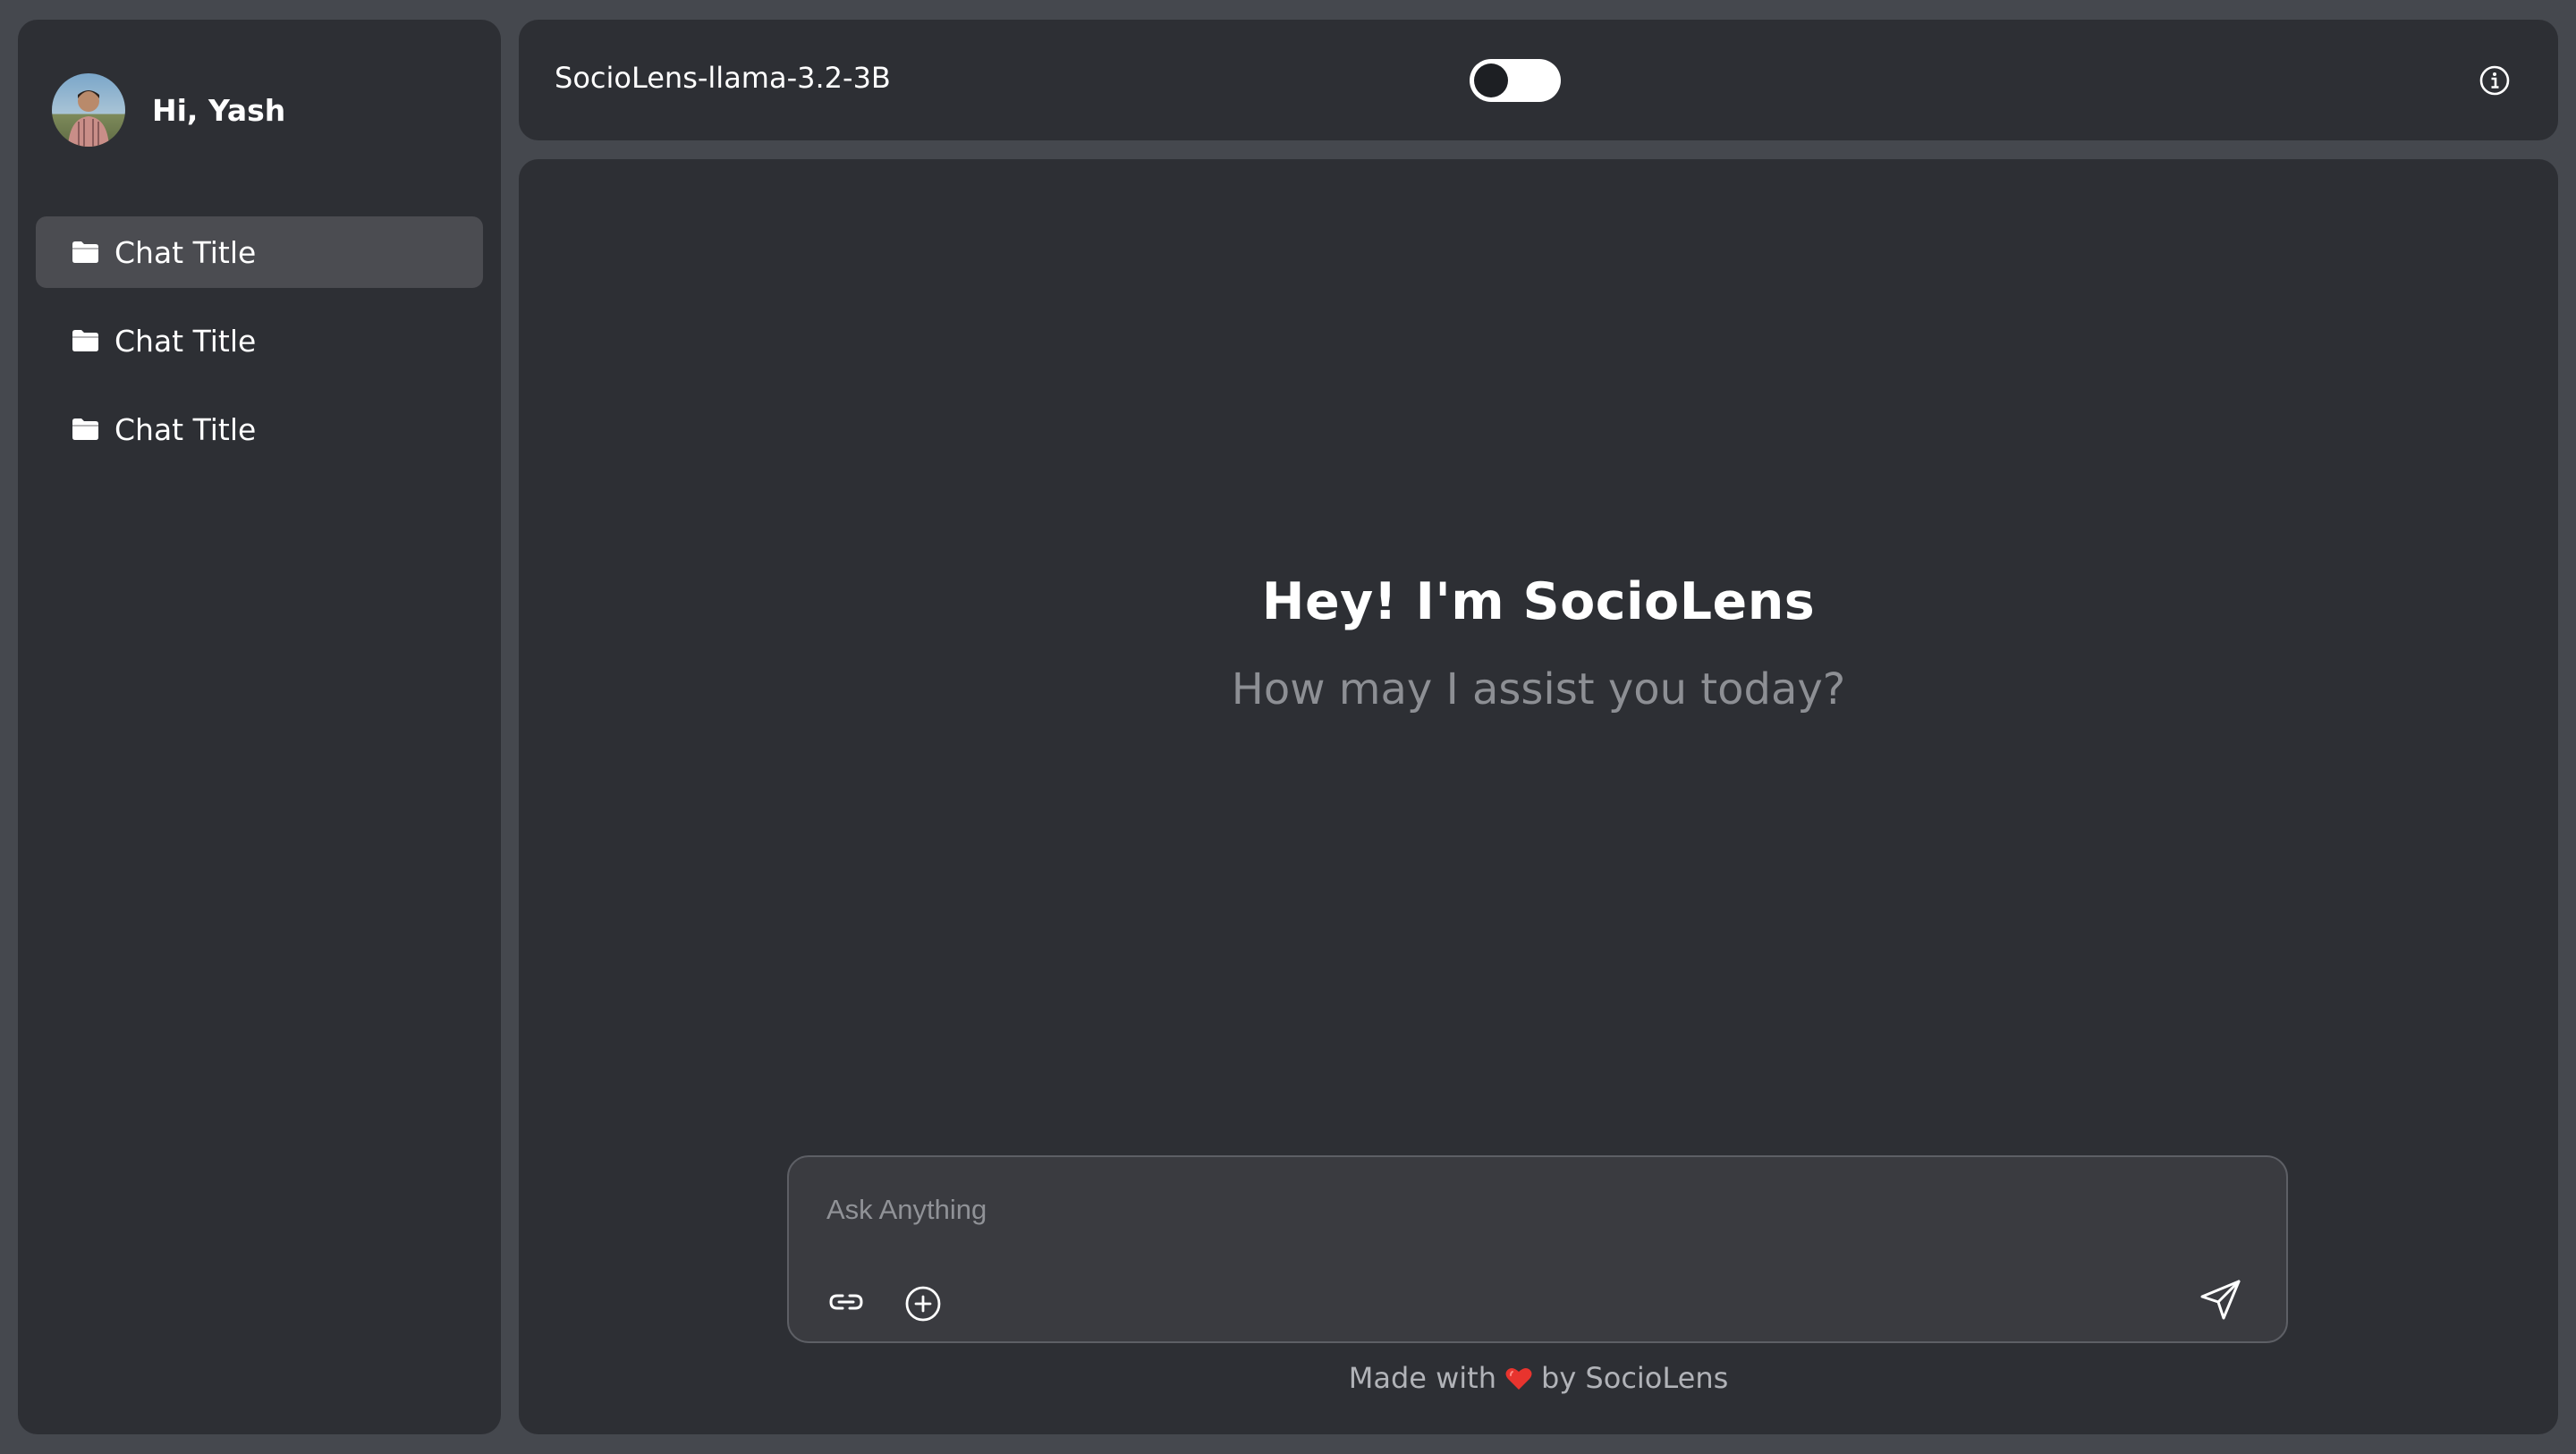 This screenshot has height=1454, width=2576. Describe the element at coordinates (1497, 1210) in the screenshot. I see `message-input` at that location.